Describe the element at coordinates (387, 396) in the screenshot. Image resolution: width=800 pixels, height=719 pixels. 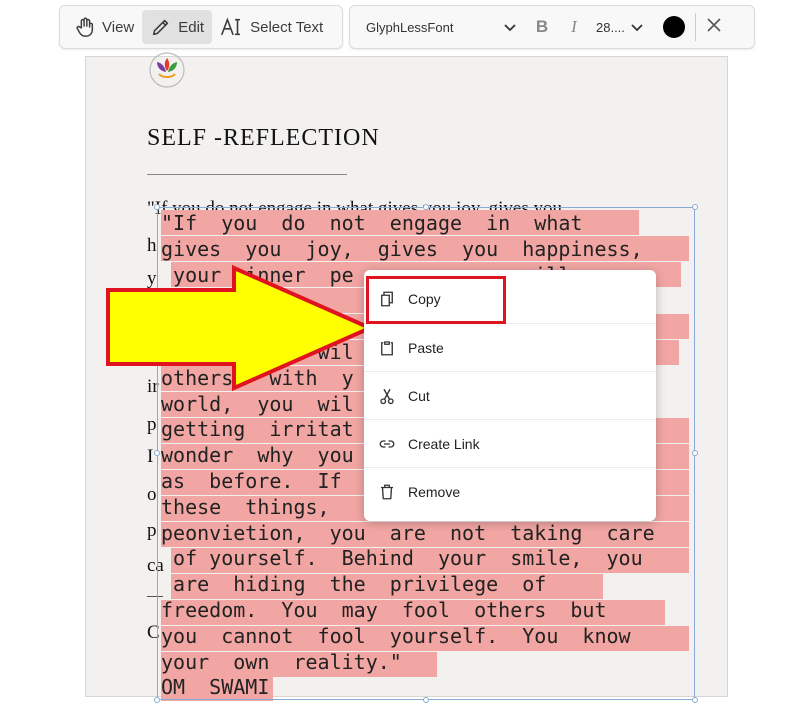
I see `scissors-icon` at that location.